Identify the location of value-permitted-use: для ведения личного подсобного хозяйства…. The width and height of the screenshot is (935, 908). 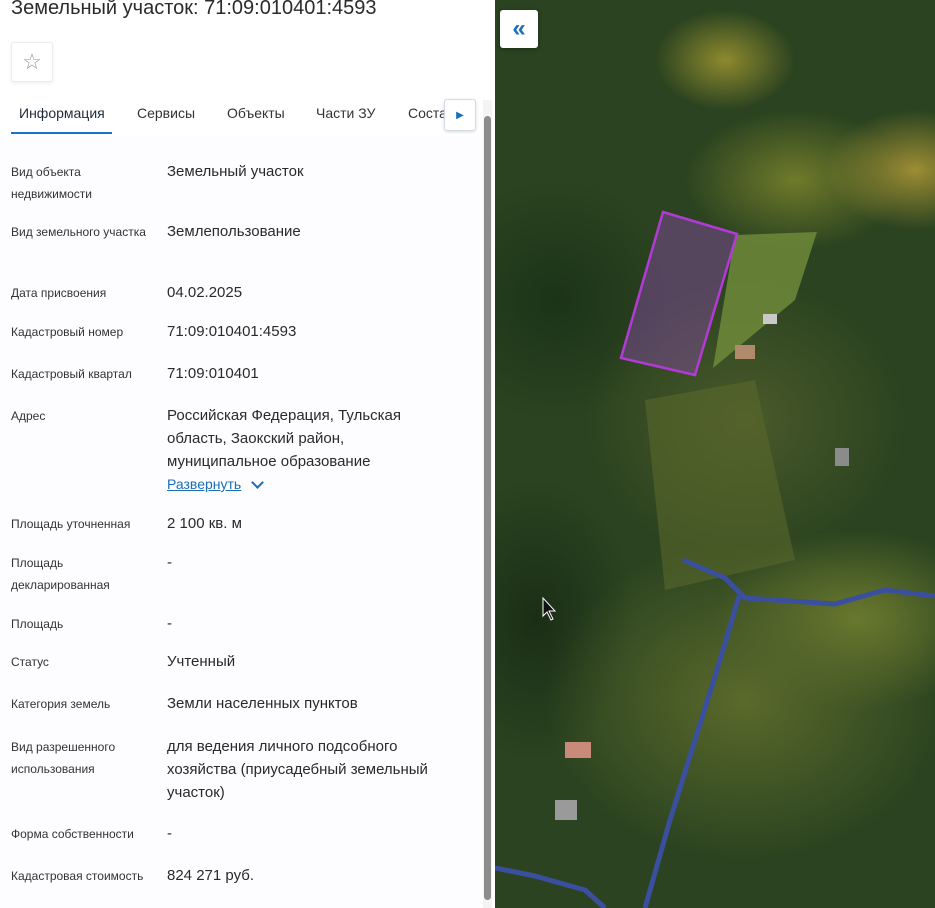
(297, 769).